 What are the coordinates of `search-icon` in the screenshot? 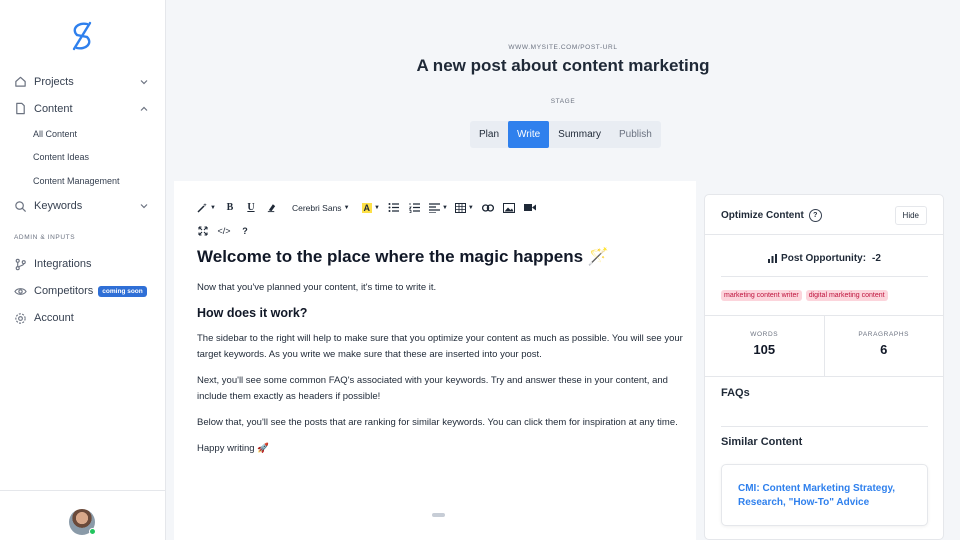 It's located at (20, 206).